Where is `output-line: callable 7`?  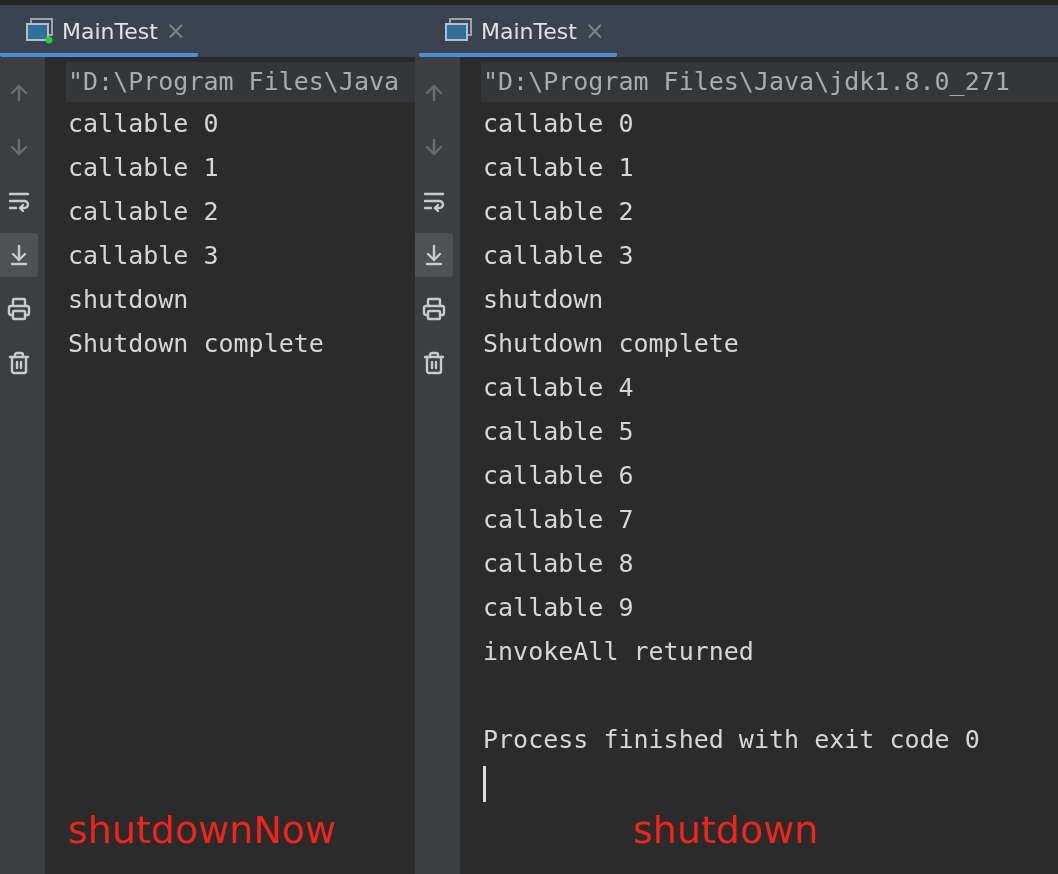
output-line: callable 7 is located at coordinates (558, 520).